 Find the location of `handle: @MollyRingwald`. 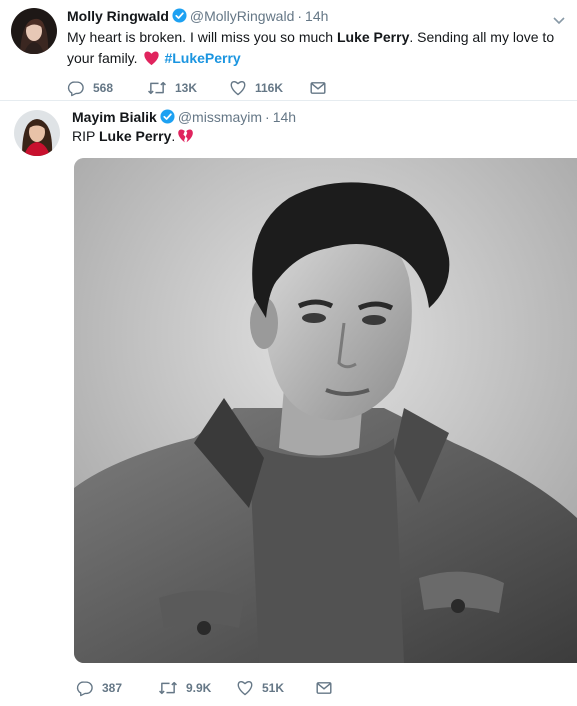

handle: @MollyRingwald is located at coordinates (242, 16).